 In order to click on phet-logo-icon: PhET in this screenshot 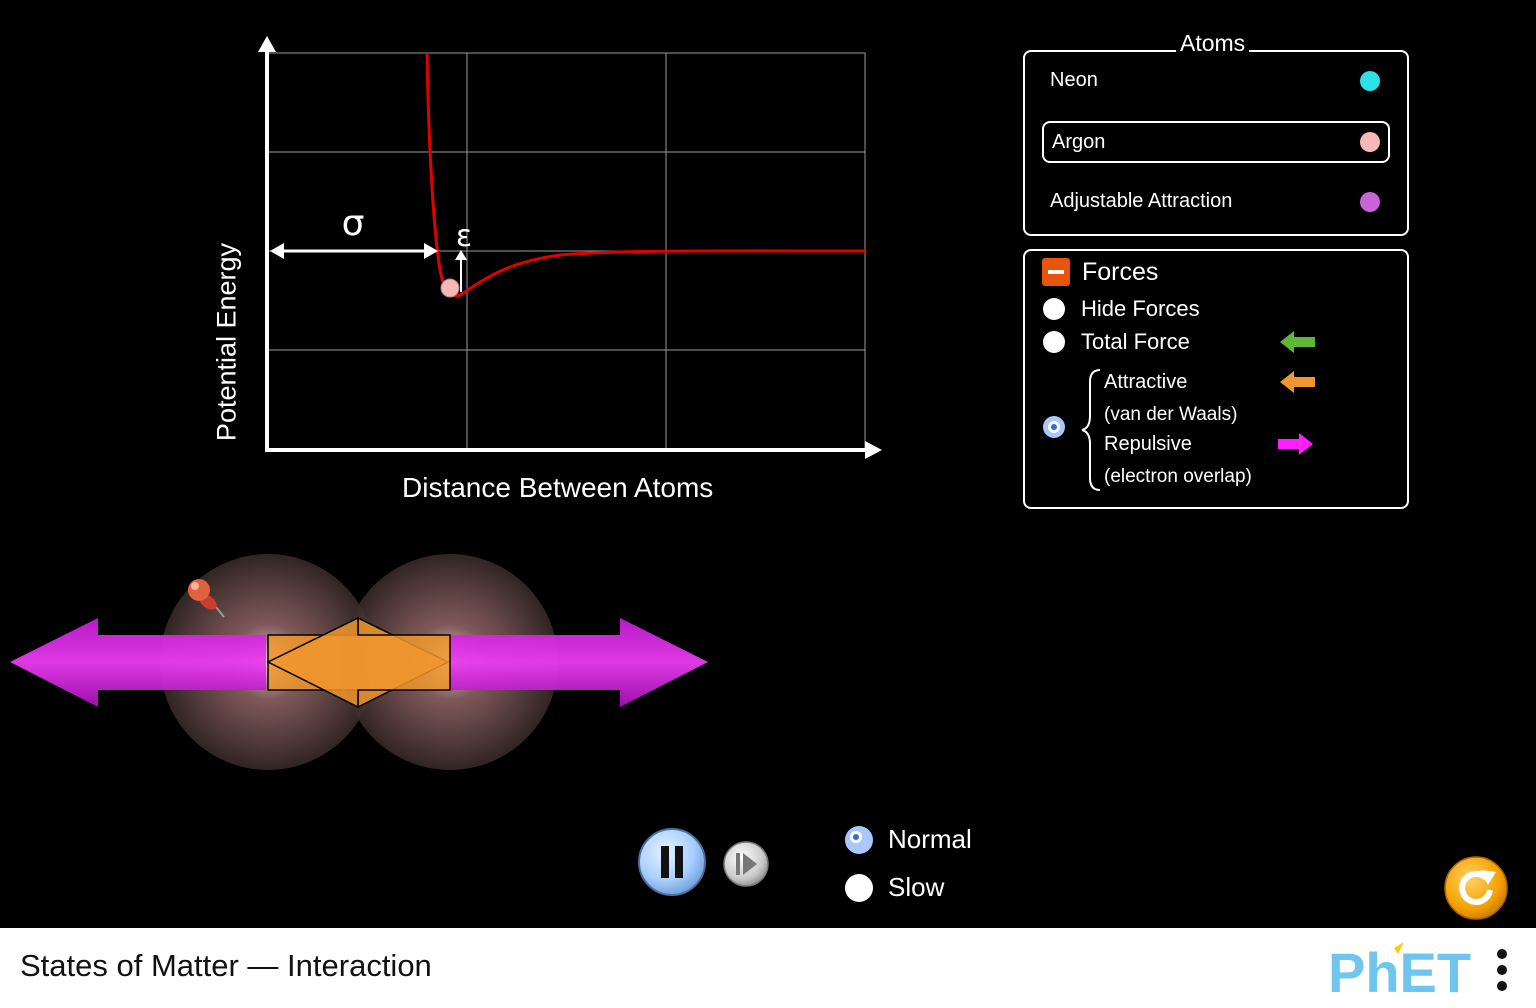, I will do `click(1399, 972)`.